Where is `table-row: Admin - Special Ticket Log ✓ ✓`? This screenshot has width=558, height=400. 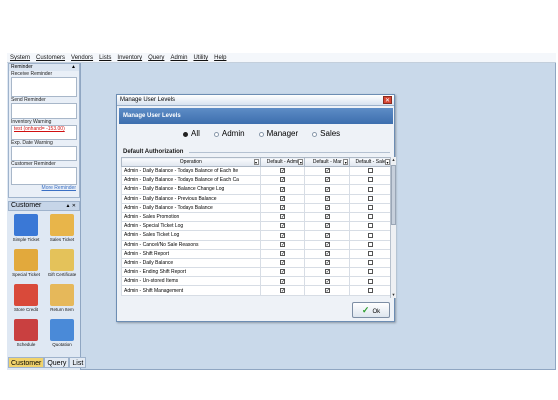
table-row: Admin - Special Ticket Log ✓ ✓ is located at coordinates (256, 226).